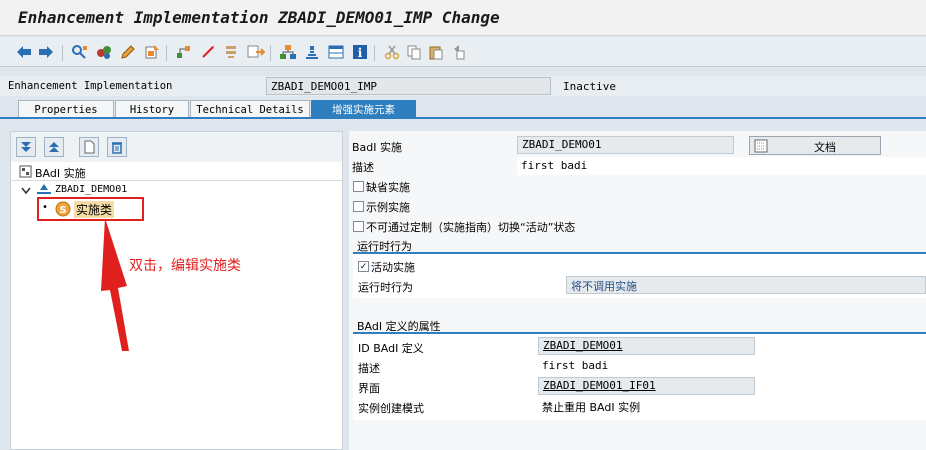  I want to click on badi-def-desc-field: first badi, so click(732, 366).